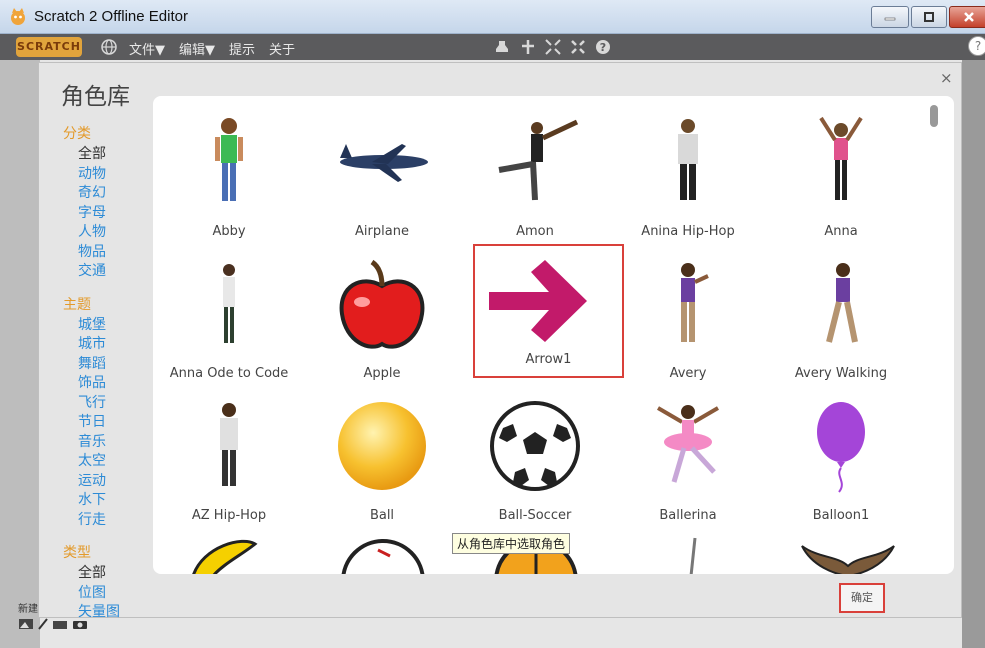  Describe the element at coordinates (282, 48) in the screenshot. I see `menu-about: 关于` at that location.